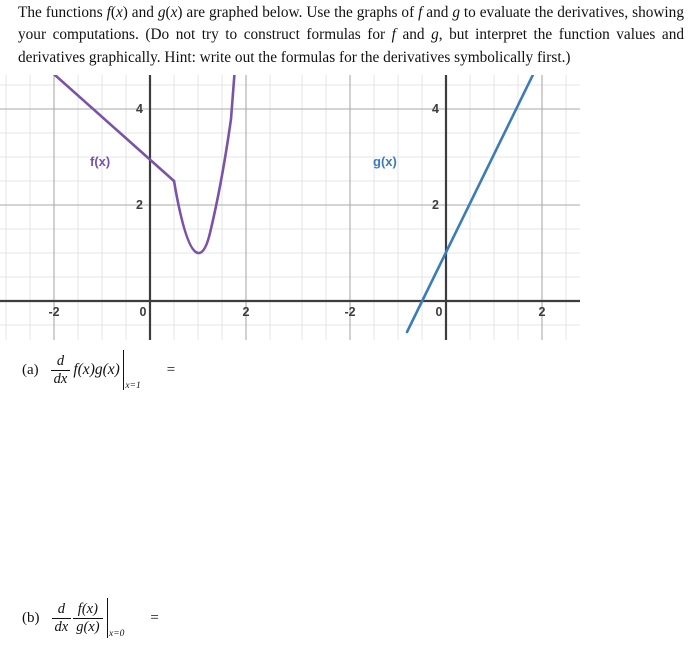  Describe the element at coordinates (88, 626) in the screenshot. I see `part-b-denominator: g(x)` at that location.